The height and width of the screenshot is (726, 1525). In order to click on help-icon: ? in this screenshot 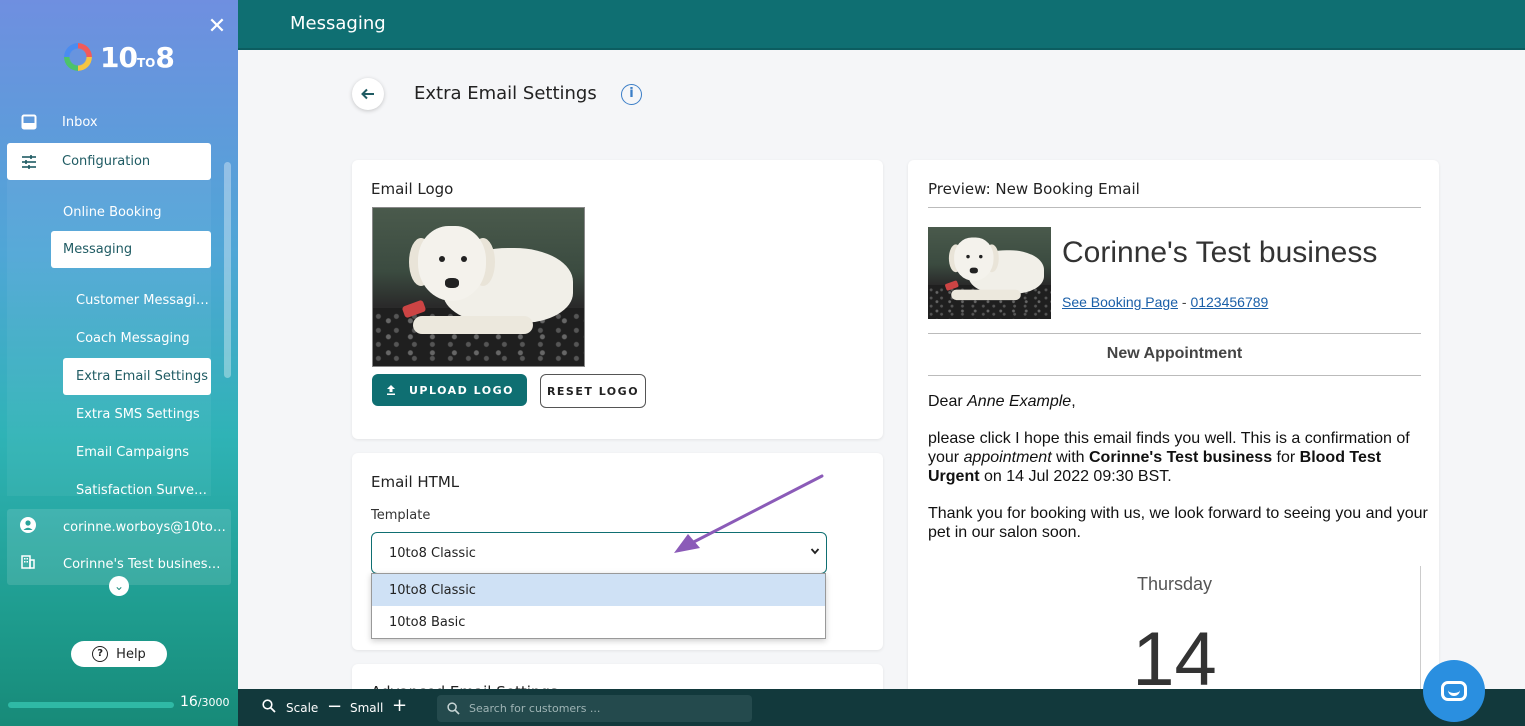, I will do `click(100, 654)`.